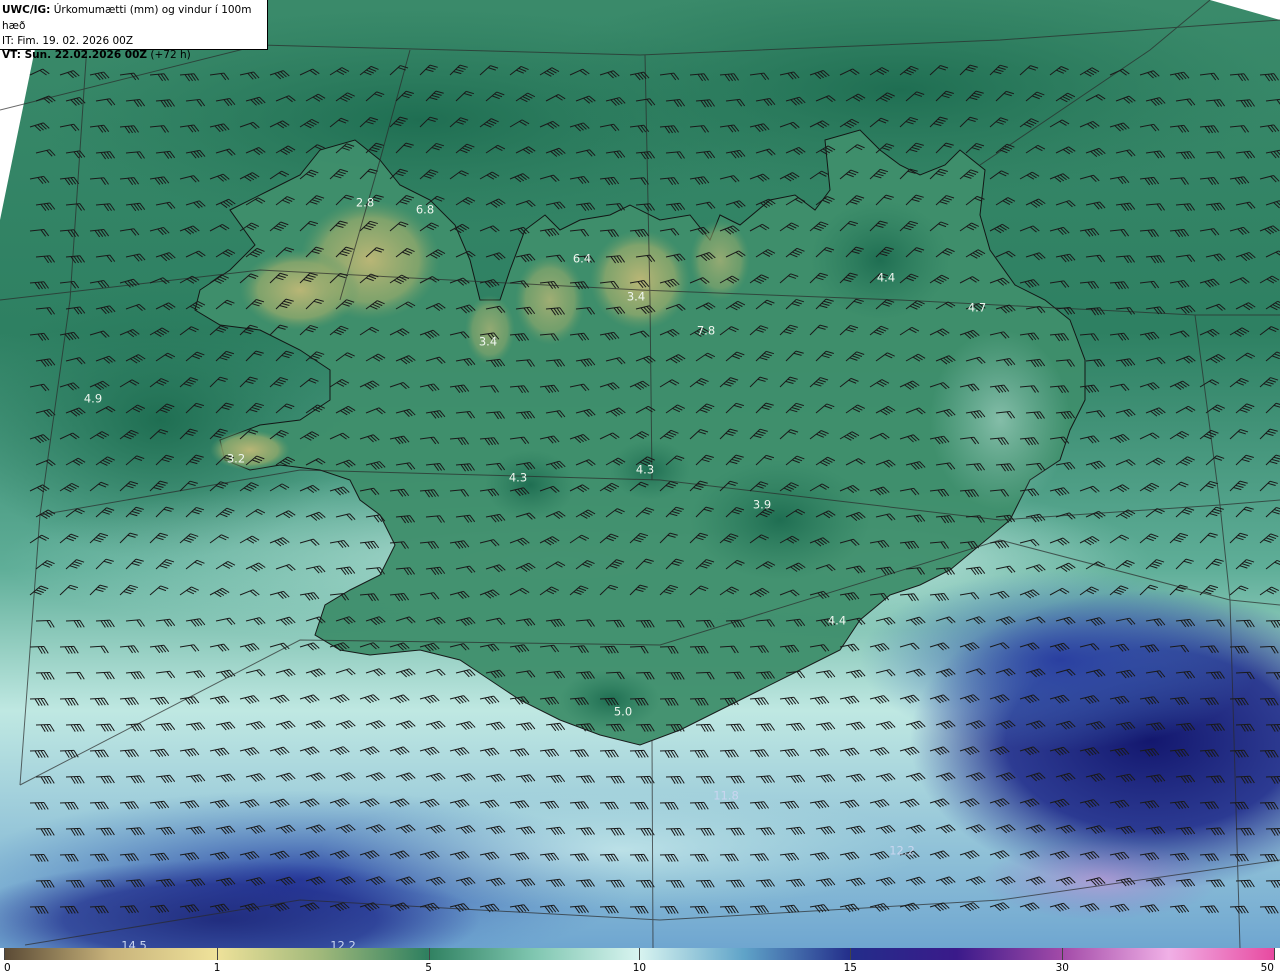 This screenshot has height=978, width=1280. I want to click on colorbar-tick-label: 10, so click(639, 968).